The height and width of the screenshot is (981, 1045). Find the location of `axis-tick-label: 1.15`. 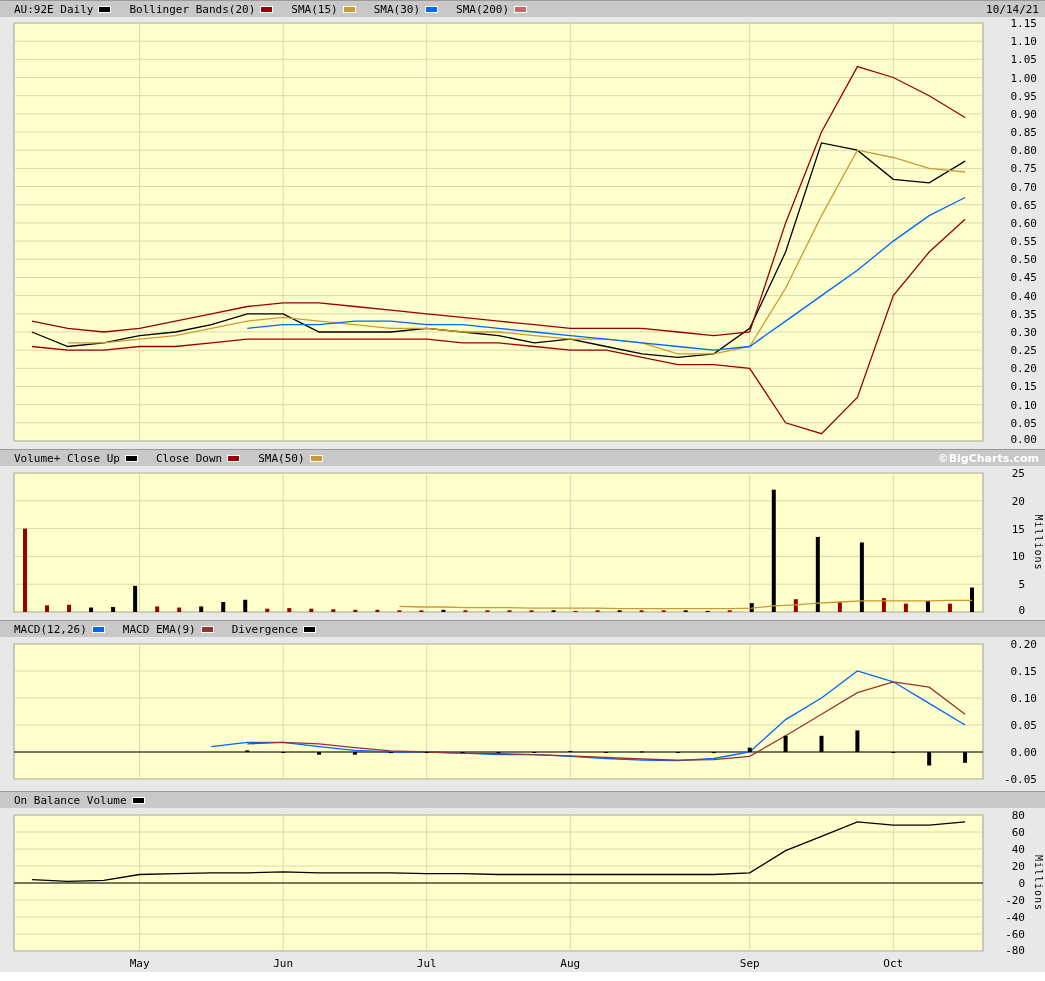

axis-tick-label: 1.15 is located at coordinates (1023, 23).